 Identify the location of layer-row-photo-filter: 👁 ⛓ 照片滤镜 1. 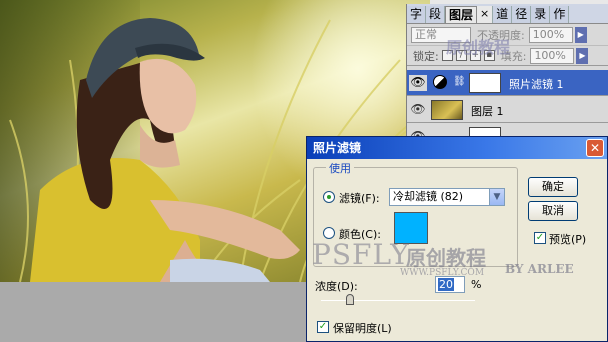
(507, 83).